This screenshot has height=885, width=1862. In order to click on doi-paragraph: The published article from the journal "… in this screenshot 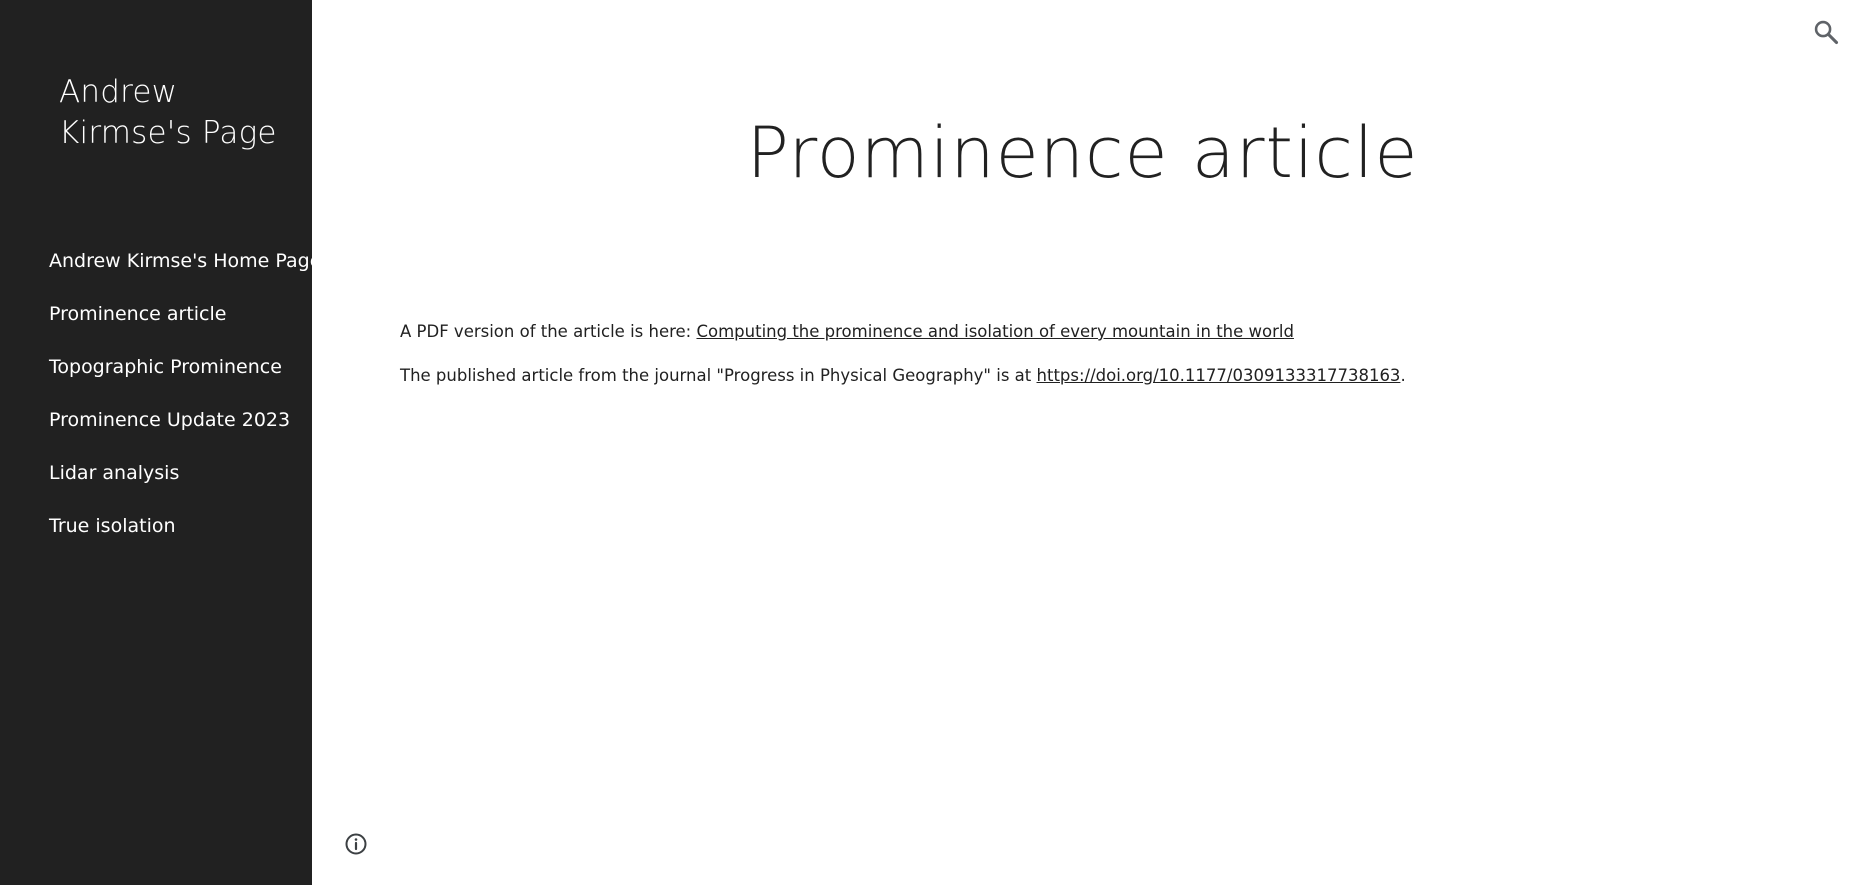, I will do `click(1100, 384)`.